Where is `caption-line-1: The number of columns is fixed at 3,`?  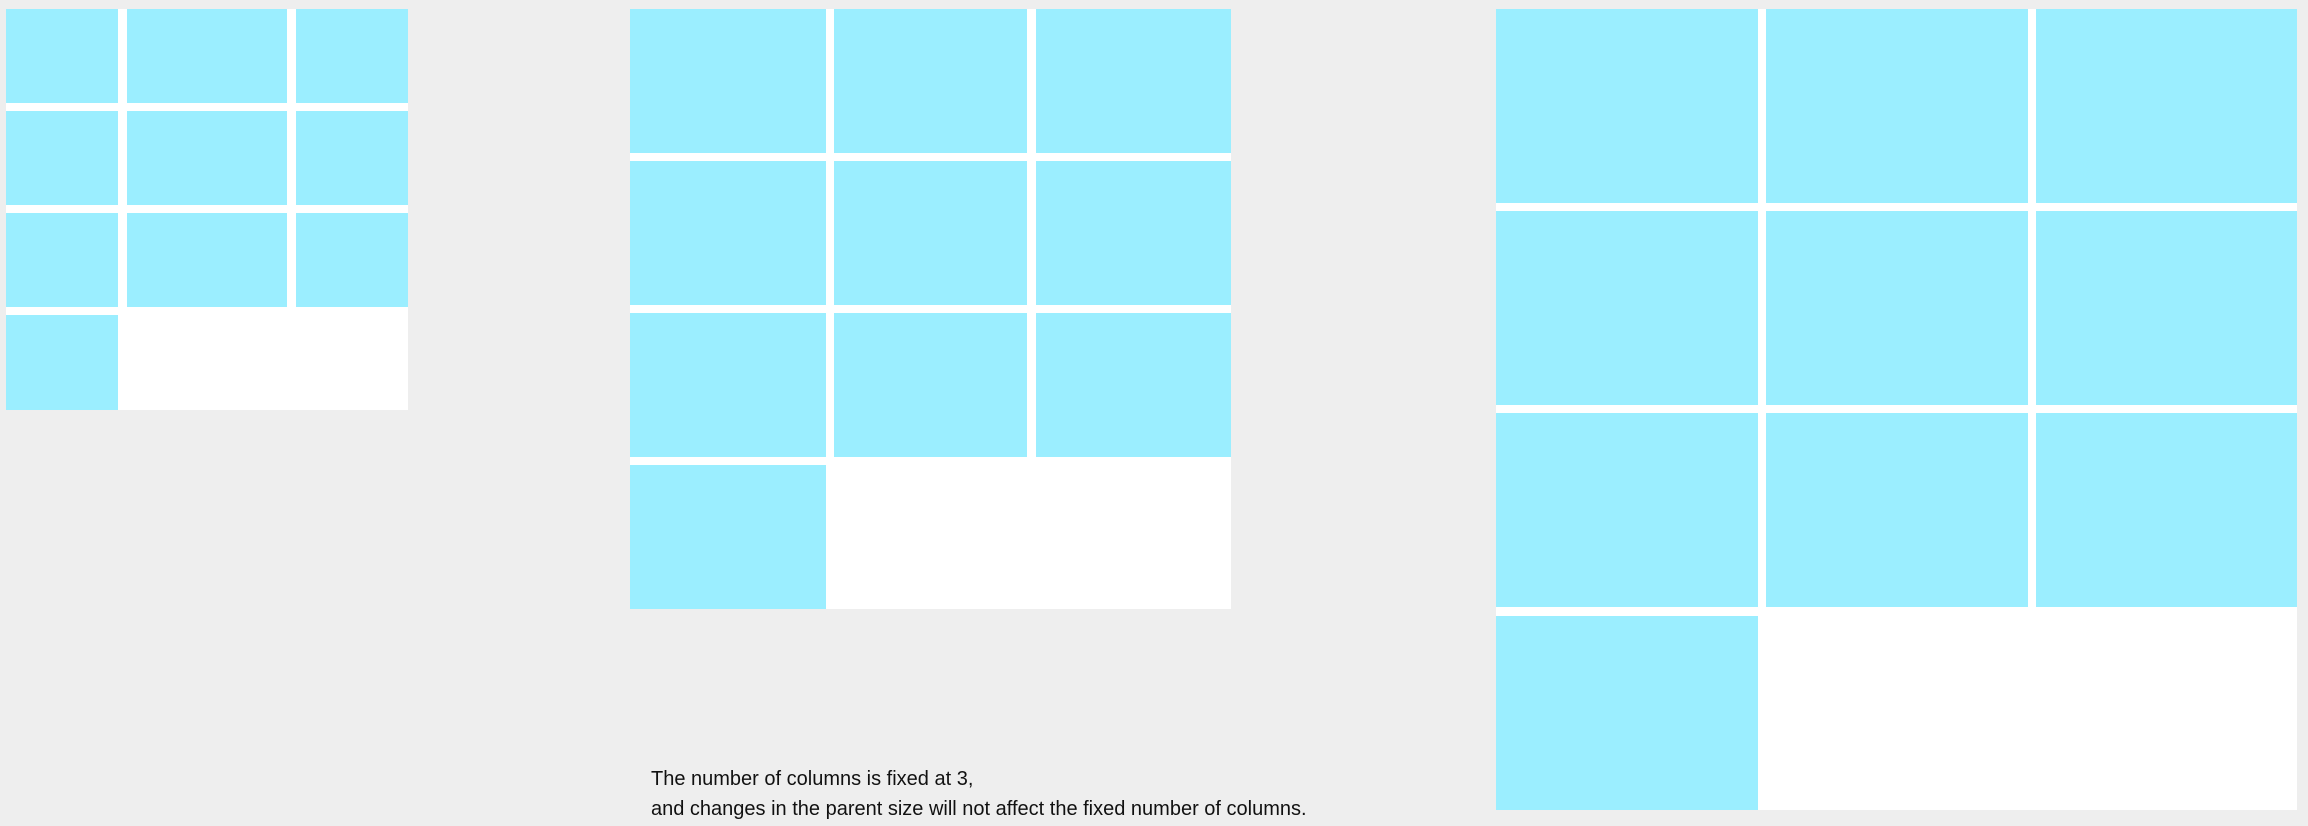 caption-line-1: The number of columns is fixed at 3, is located at coordinates (812, 779).